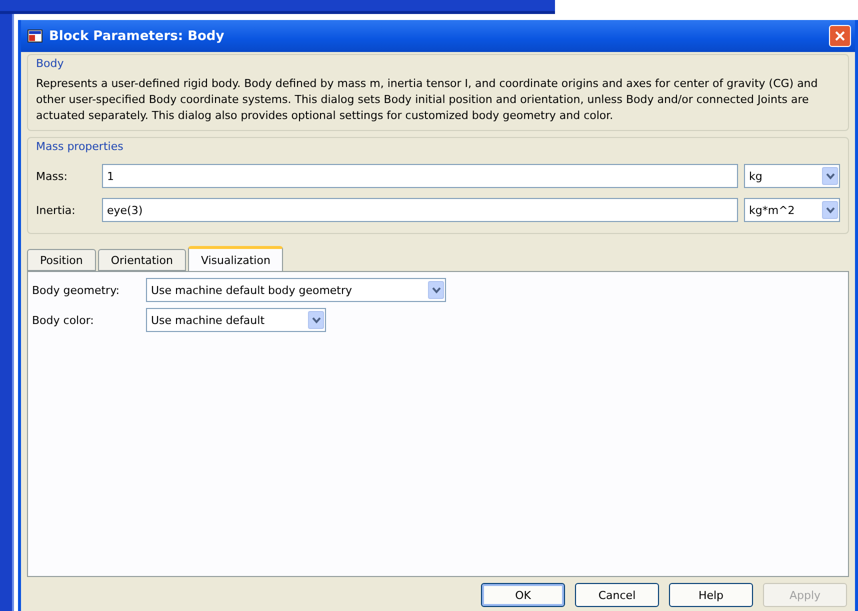 This screenshot has width=858, height=611. I want to click on dropdown: Use machine default, so click(236, 320).